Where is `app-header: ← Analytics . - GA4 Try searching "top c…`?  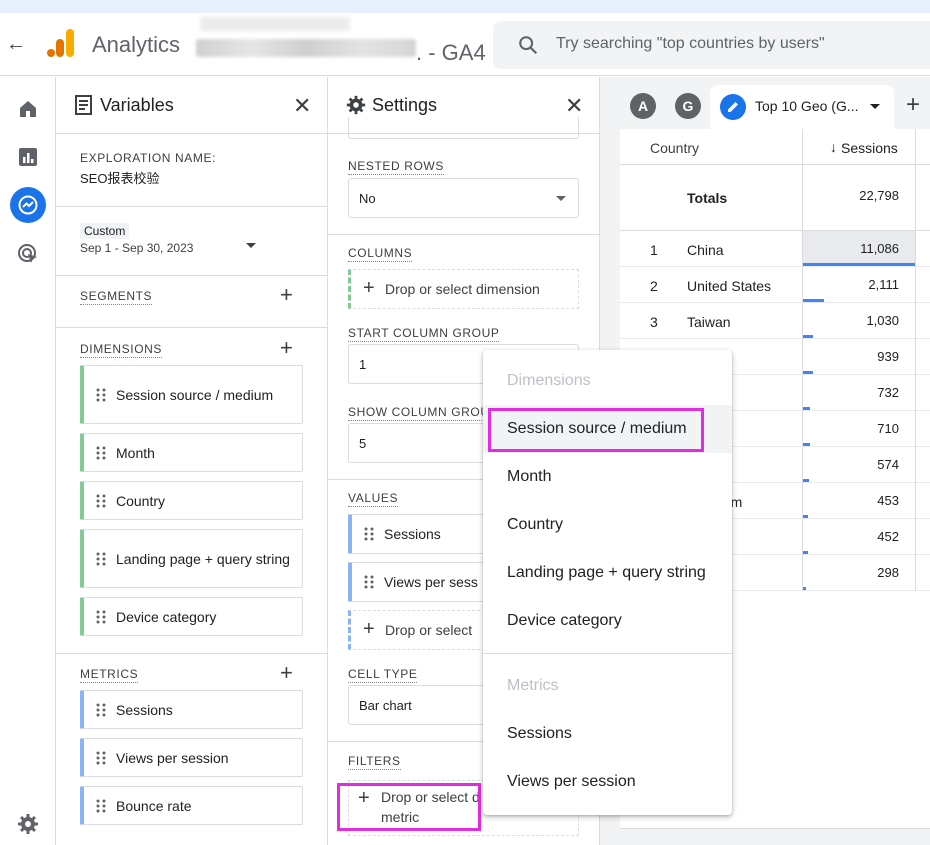 app-header: ← Analytics . - GA4 Try searching "top c… is located at coordinates (465, 44).